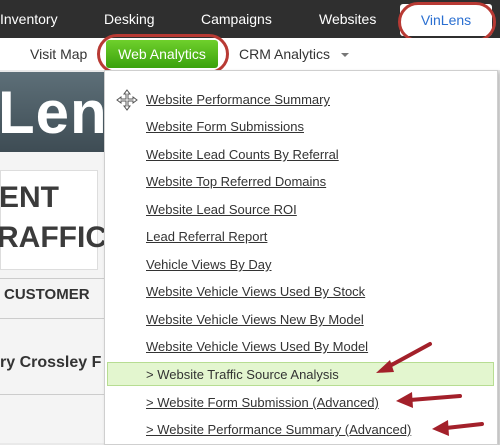 The width and height of the screenshot is (500, 445). What do you see at coordinates (58, 220) in the screenshot?
I see `traffic-banner: ENT RAFFIC:` at bounding box center [58, 220].